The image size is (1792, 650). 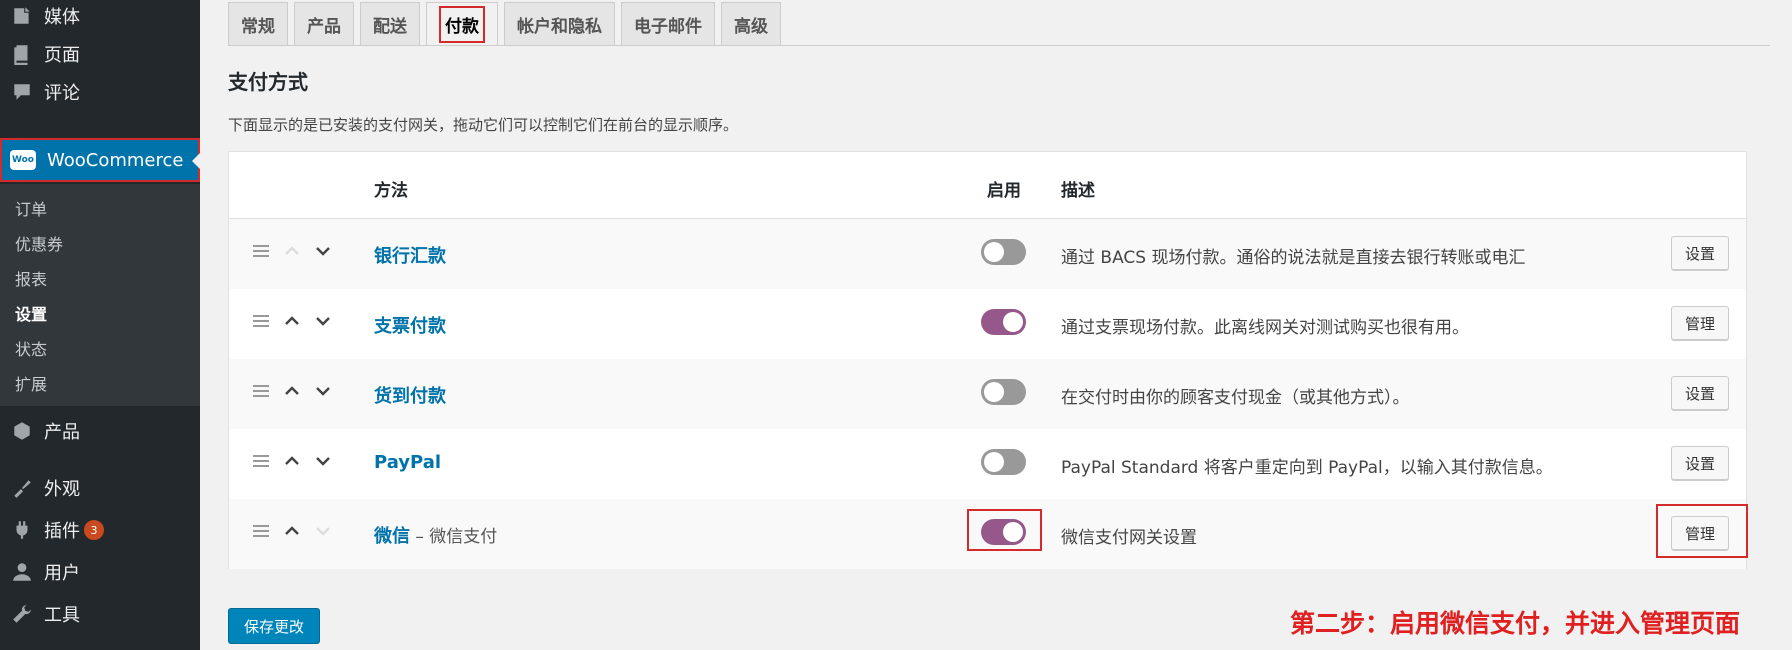 What do you see at coordinates (483, 125) in the screenshot?
I see `section-description: 下面显示的是已安装的支付网关，拖动它们可以控制它们在前台的显示顺序。` at bounding box center [483, 125].